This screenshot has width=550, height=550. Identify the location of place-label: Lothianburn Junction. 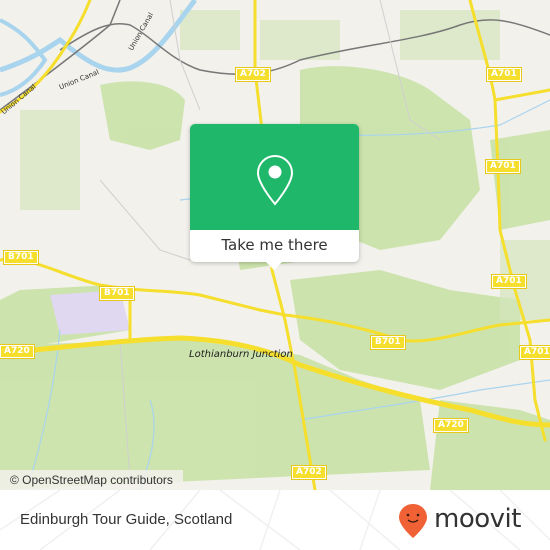
(241, 354).